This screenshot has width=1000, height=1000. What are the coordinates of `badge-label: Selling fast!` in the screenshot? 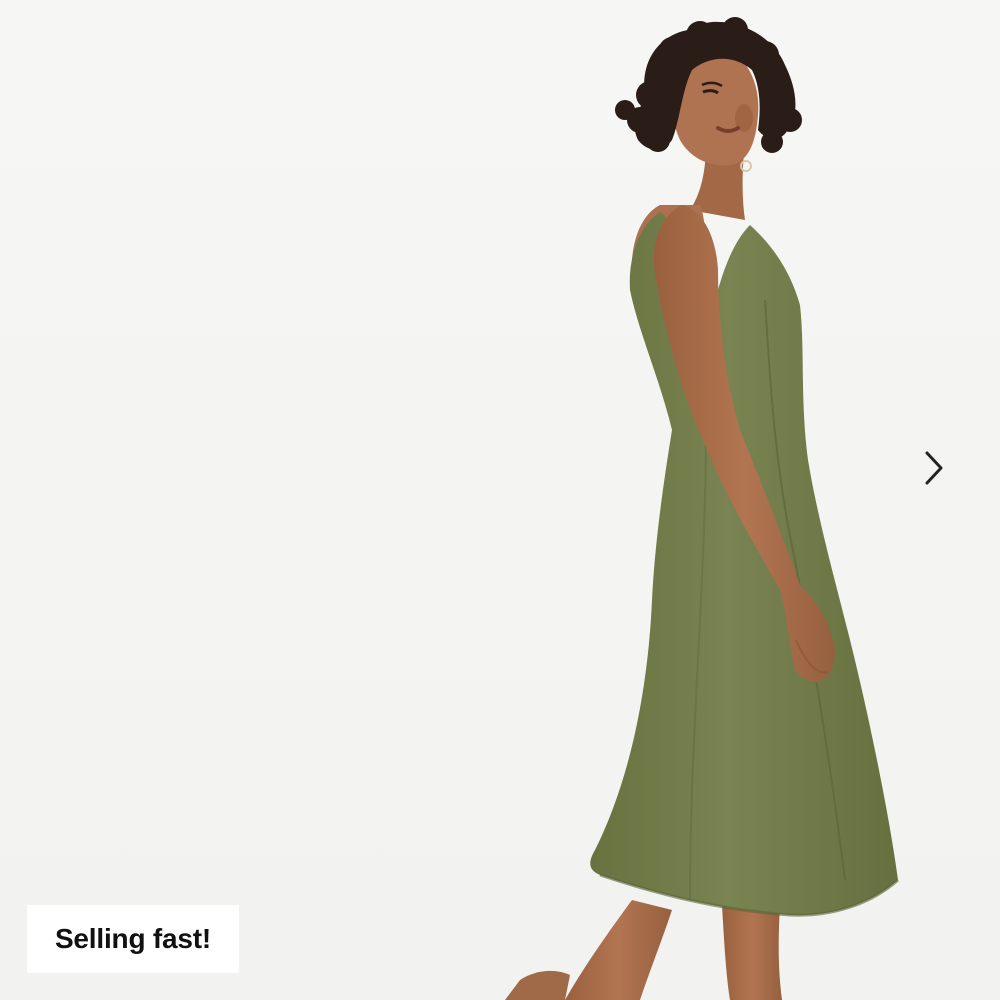 It's located at (133, 938).